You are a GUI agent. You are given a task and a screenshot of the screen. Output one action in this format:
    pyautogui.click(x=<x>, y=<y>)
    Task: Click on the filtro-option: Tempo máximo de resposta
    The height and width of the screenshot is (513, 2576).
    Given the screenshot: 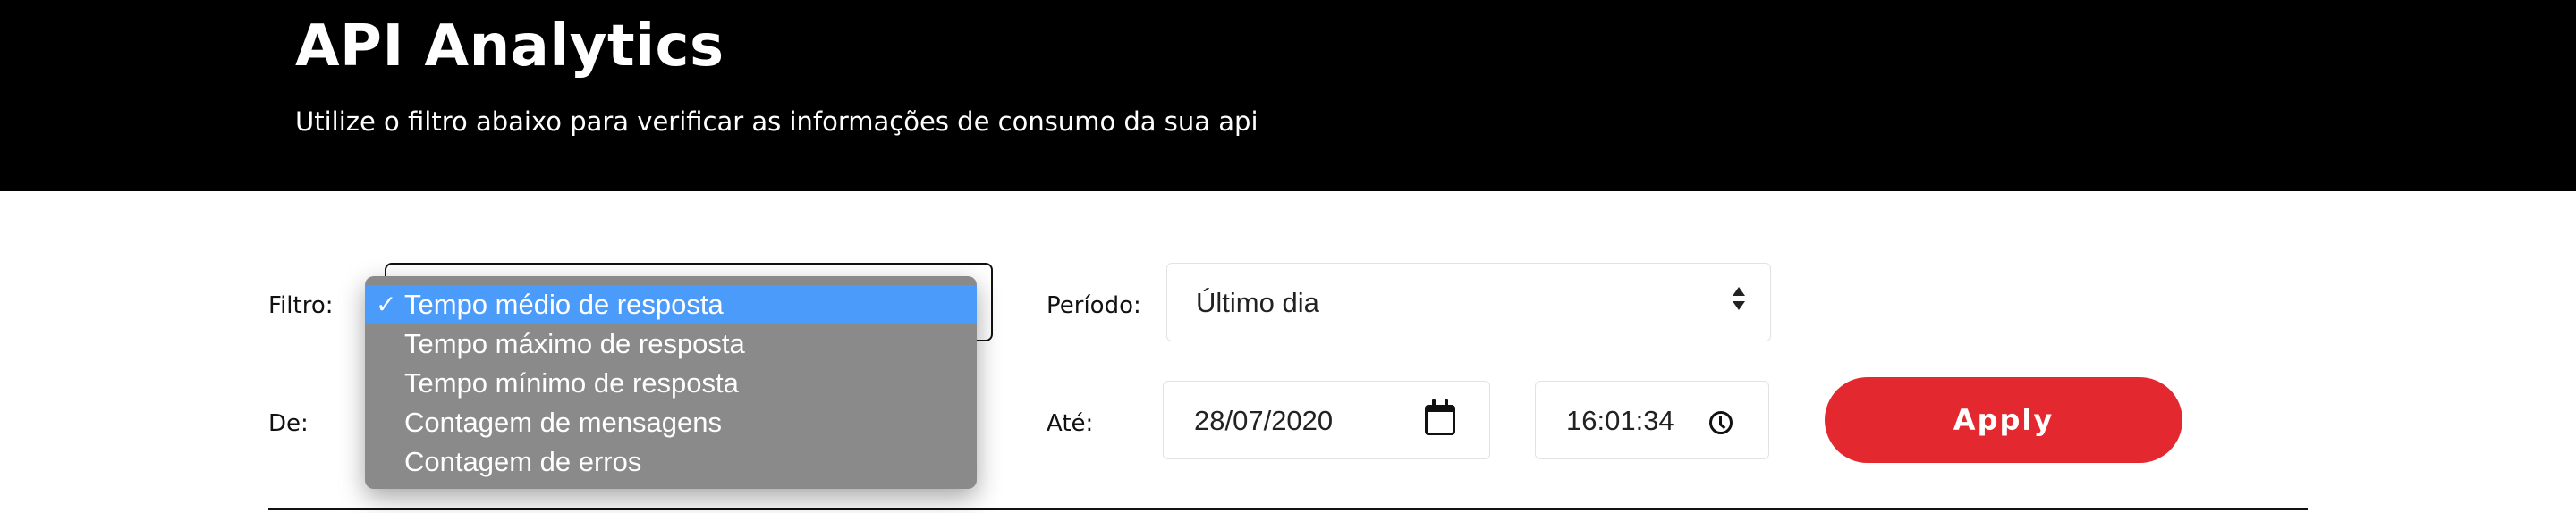 What is the action you would take?
    pyautogui.click(x=671, y=344)
    